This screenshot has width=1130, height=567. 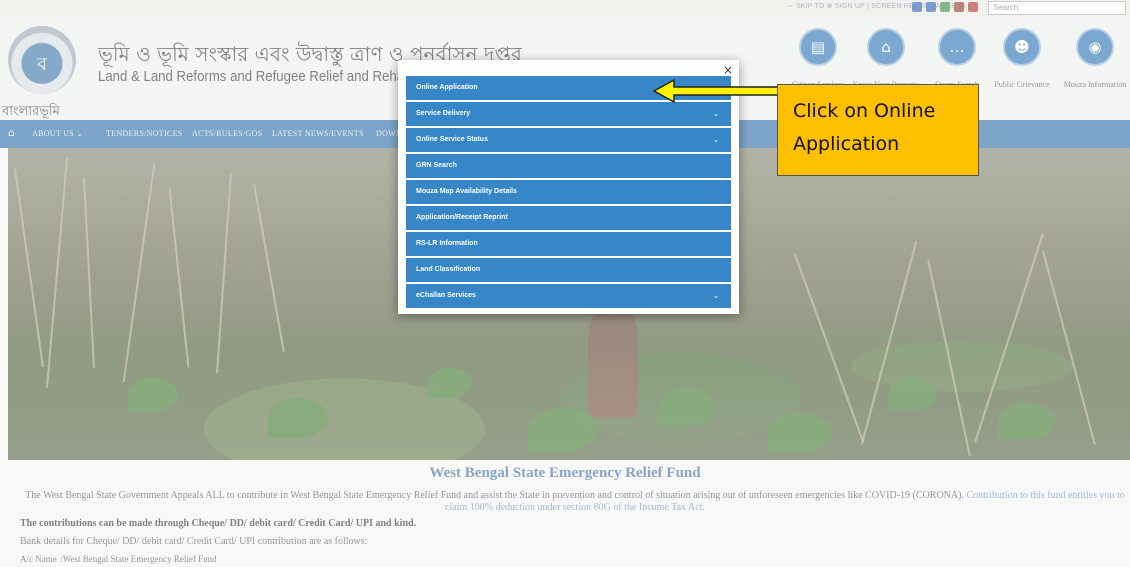 I want to click on callout-text: Click on Online Application, so click(x=864, y=127).